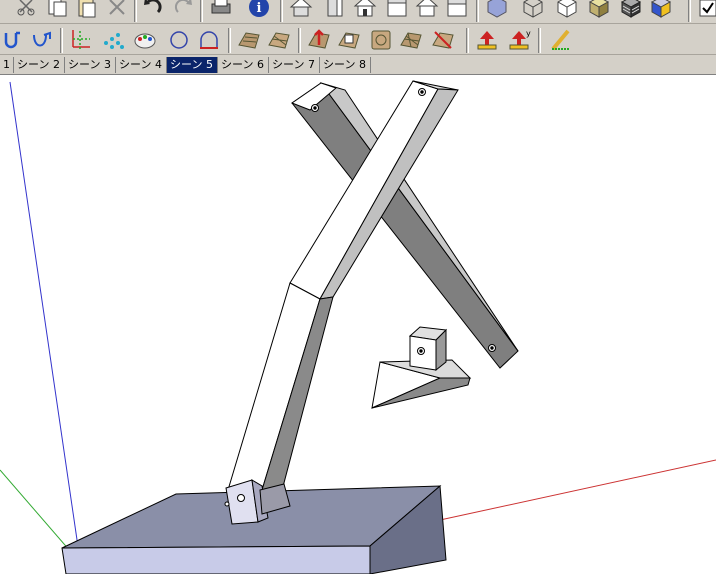  I want to click on wedge-block, so click(421, 367).